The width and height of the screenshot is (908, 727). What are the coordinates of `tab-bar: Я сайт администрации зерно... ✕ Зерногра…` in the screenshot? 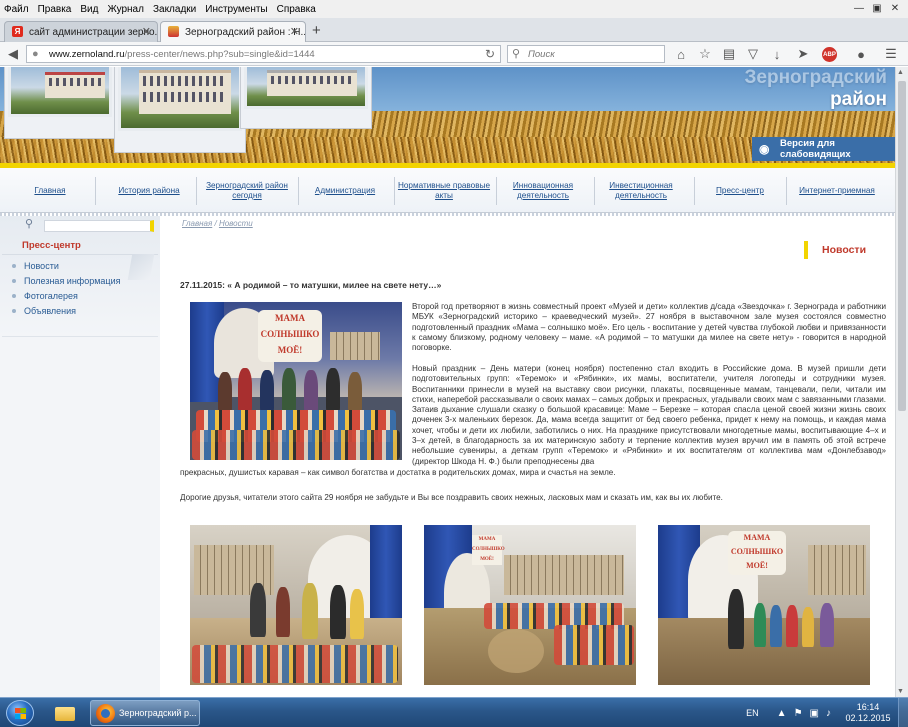 It's located at (454, 30).